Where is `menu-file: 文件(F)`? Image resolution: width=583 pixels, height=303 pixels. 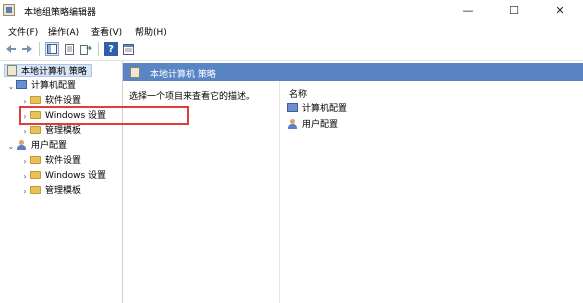 menu-file: 文件(F) is located at coordinates (23, 31).